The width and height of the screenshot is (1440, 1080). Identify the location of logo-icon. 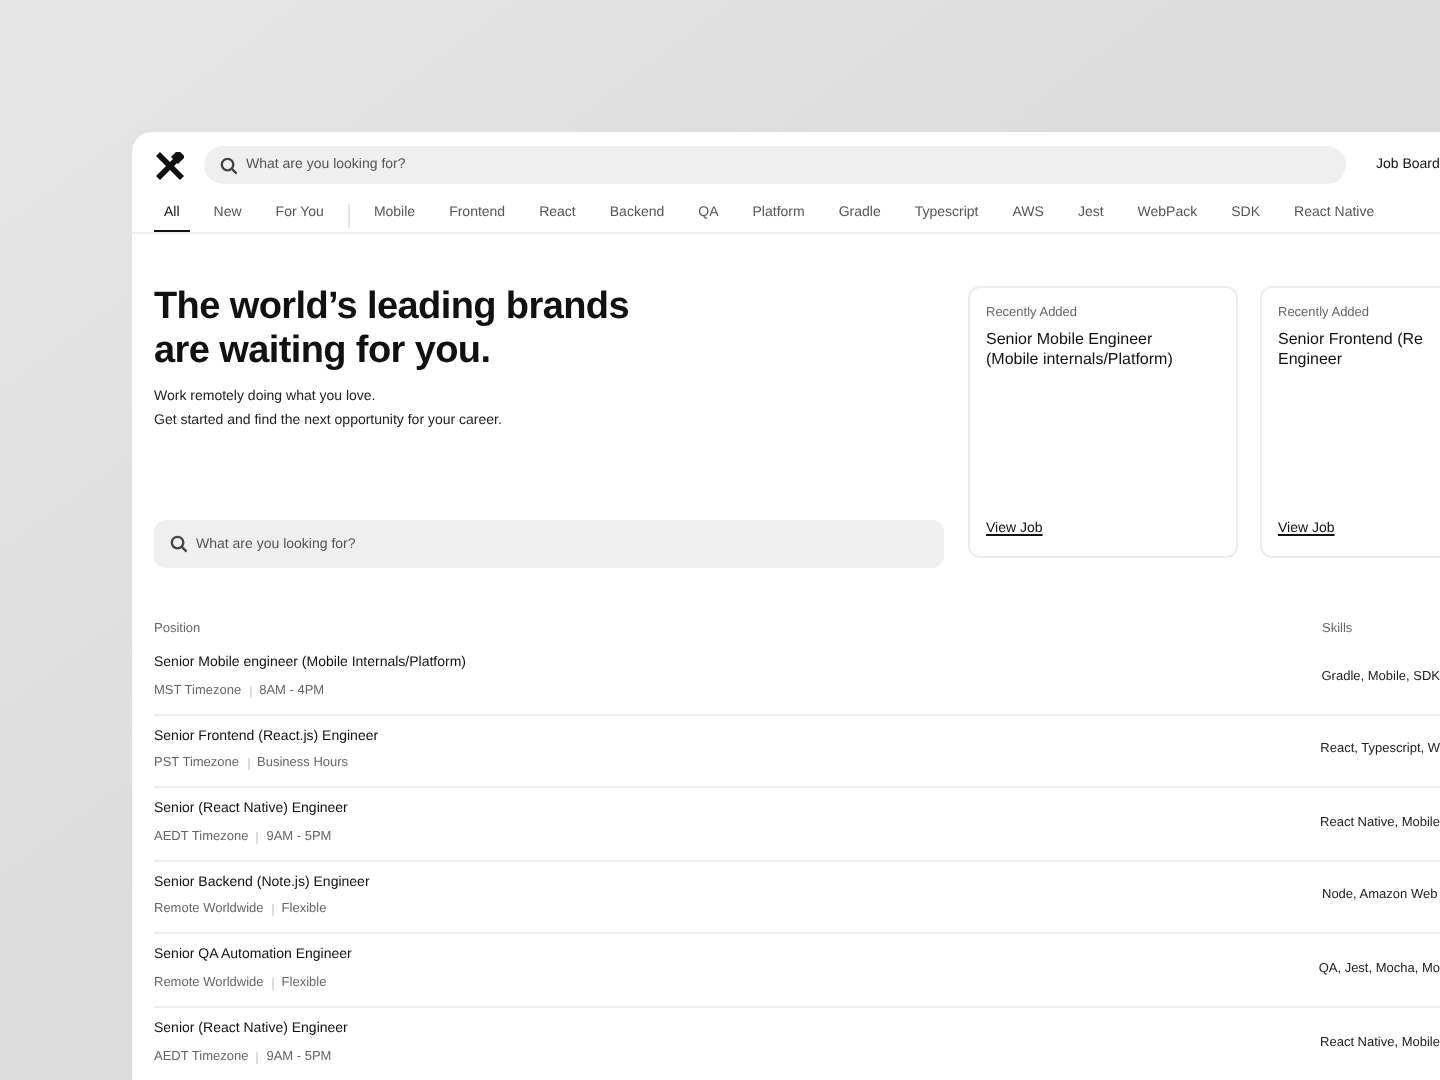
(170, 165).